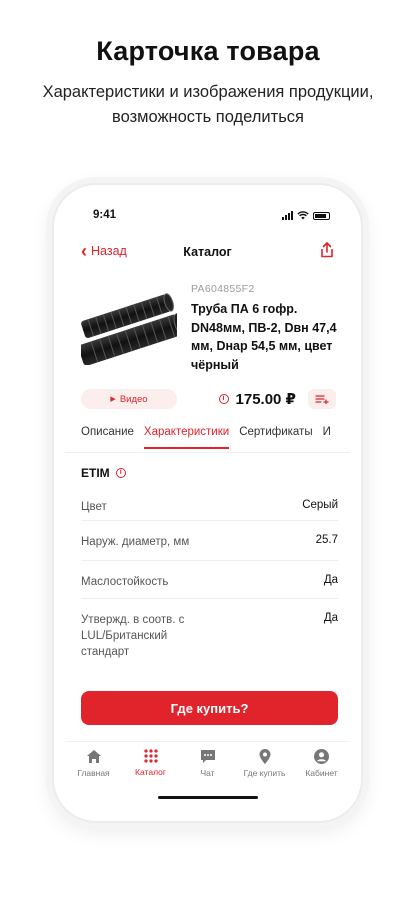 This screenshot has width=416, height=900. Describe the element at coordinates (150, 772) in the screenshot. I see `tabbar-label: Каталог` at that location.